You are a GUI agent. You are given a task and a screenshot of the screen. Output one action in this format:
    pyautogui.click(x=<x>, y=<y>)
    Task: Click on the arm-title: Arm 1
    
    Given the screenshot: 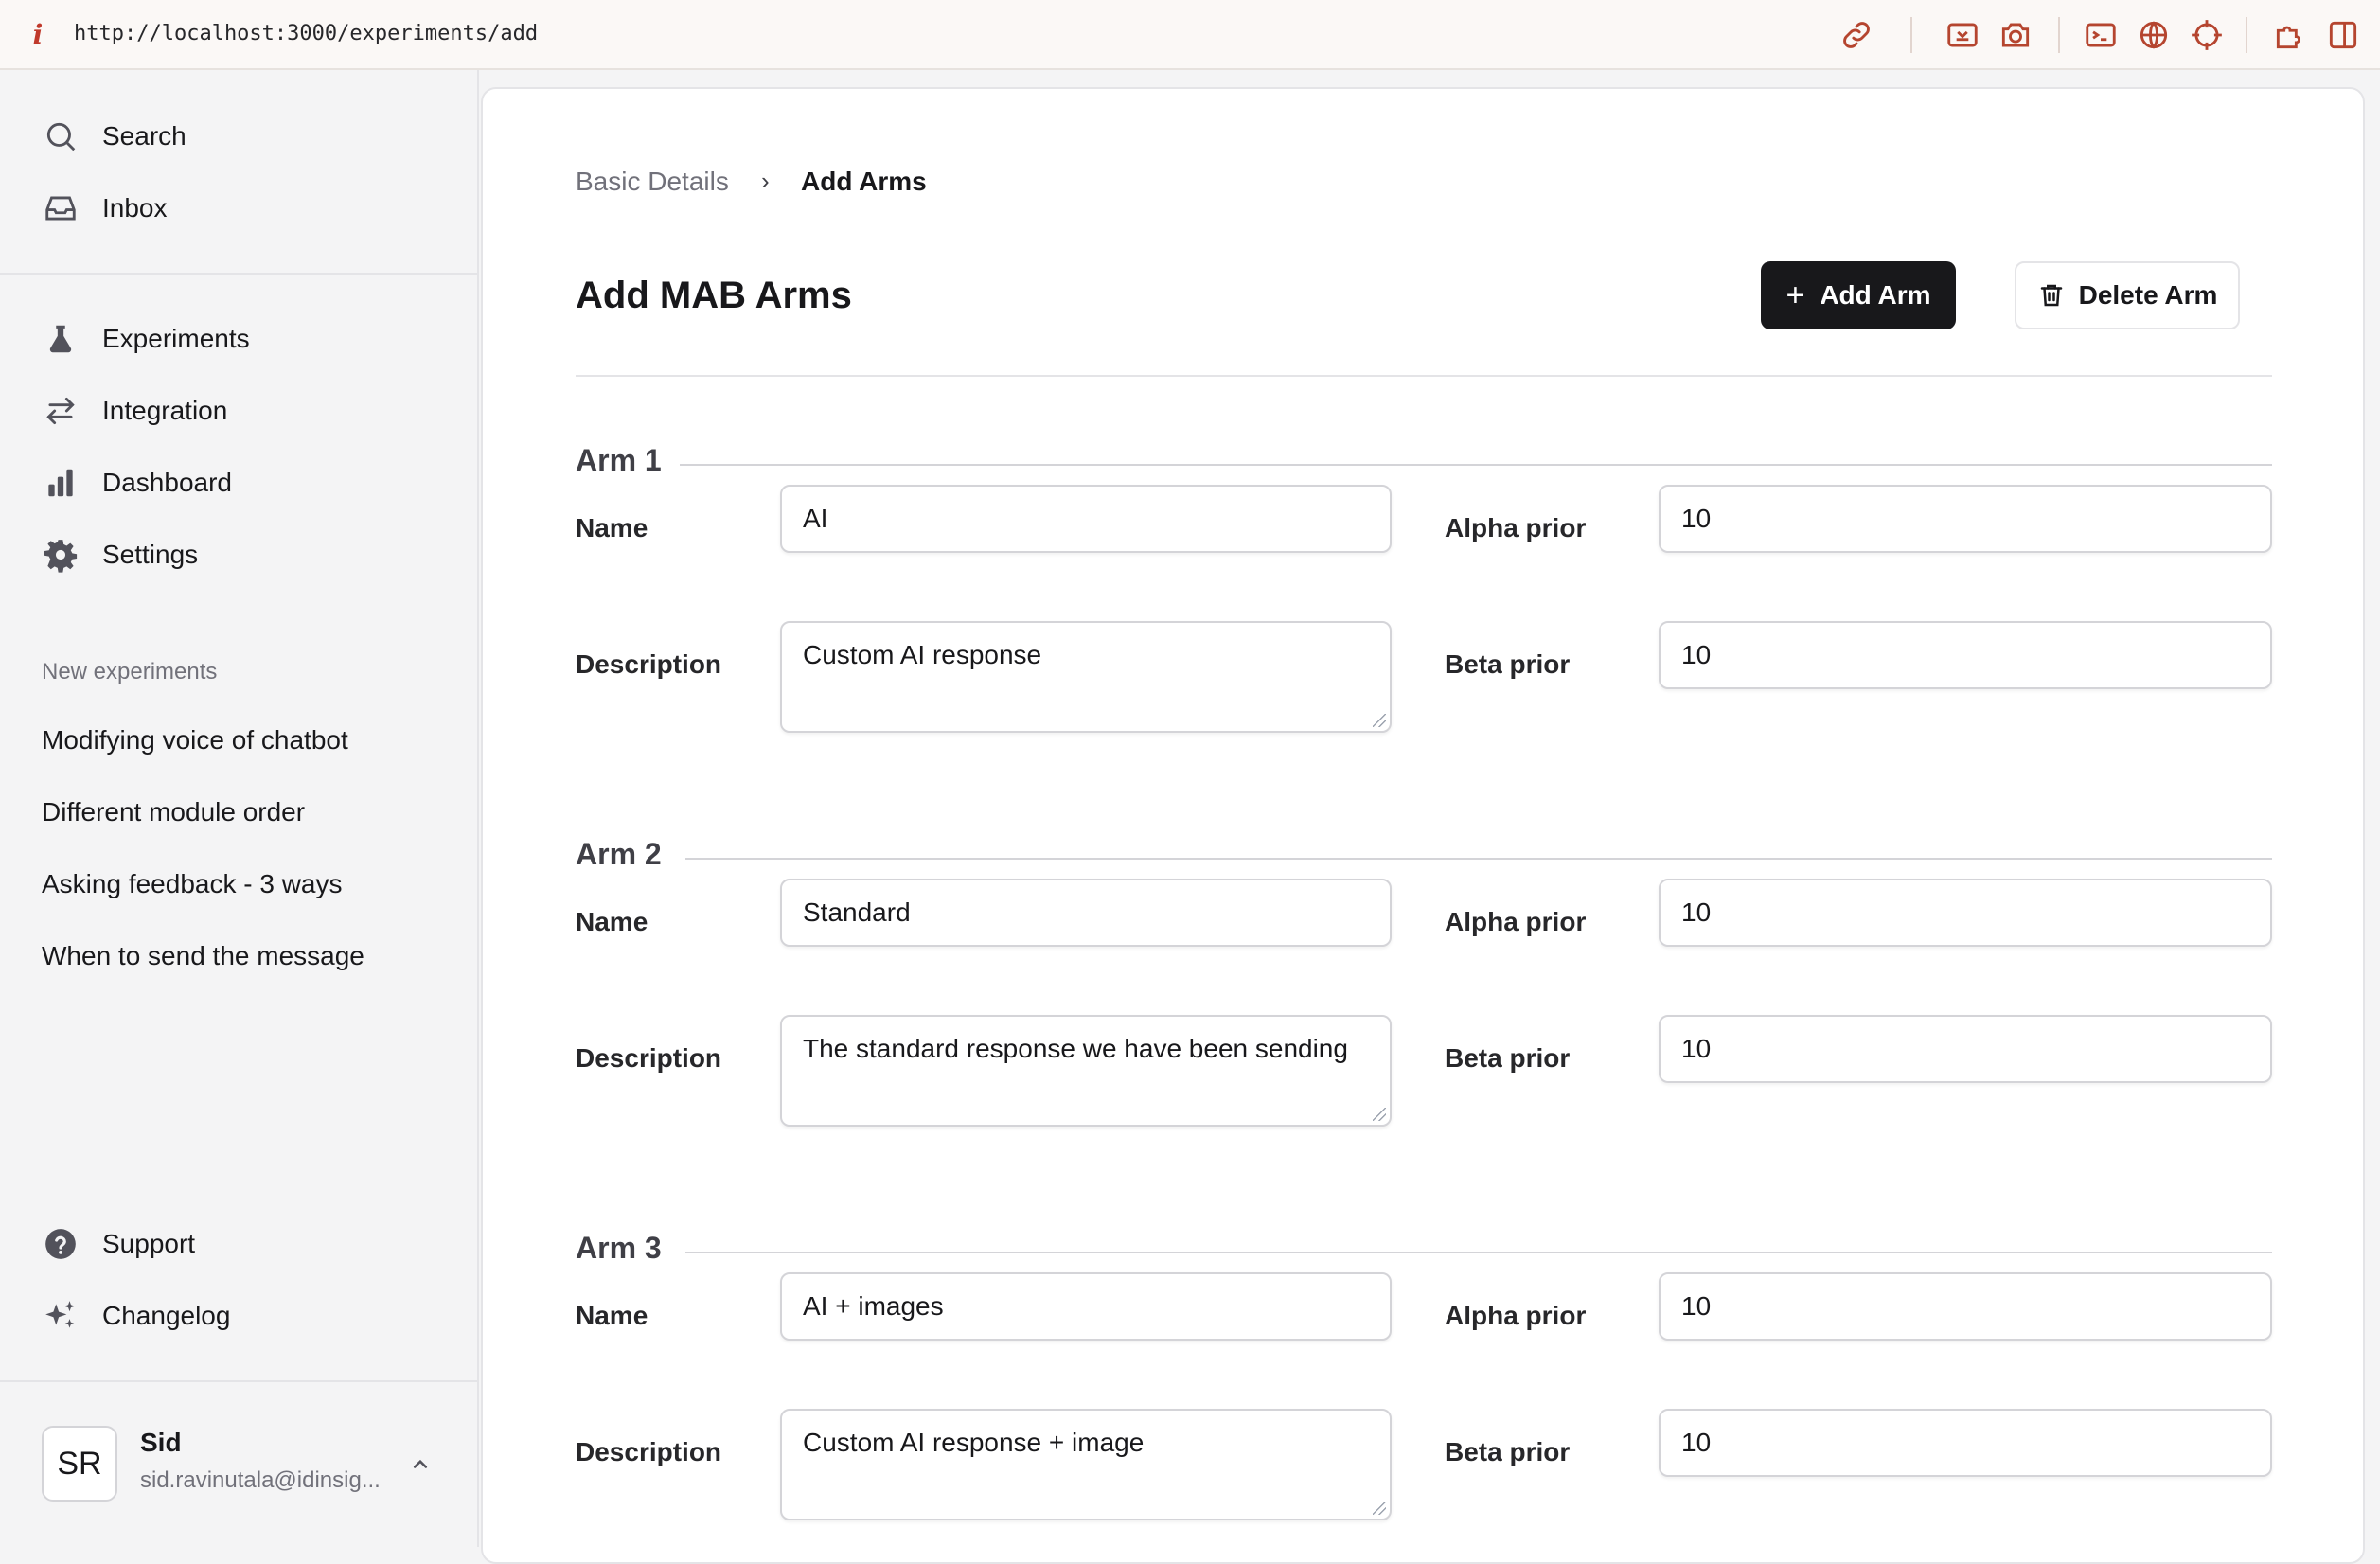 What is the action you would take?
    pyautogui.click(x=627, y=461)
    